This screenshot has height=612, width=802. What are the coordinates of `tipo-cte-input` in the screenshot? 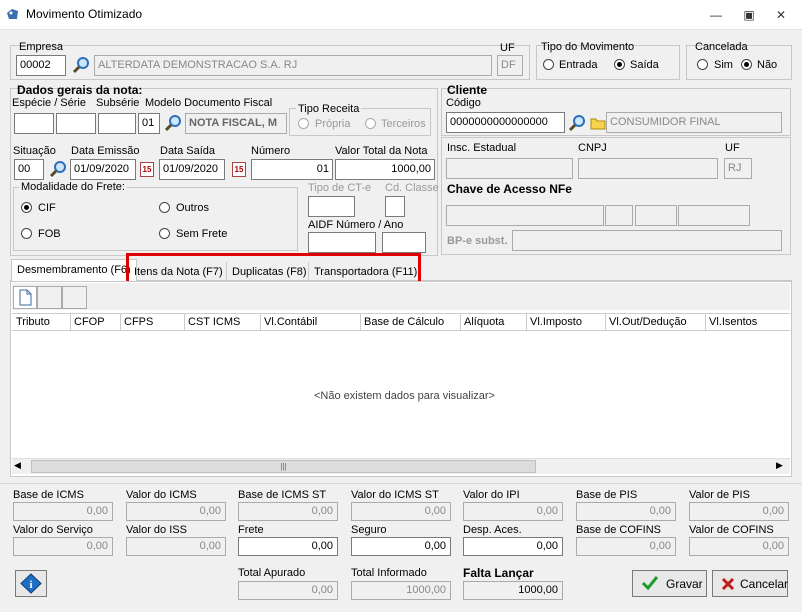 It's located at (331, 206).